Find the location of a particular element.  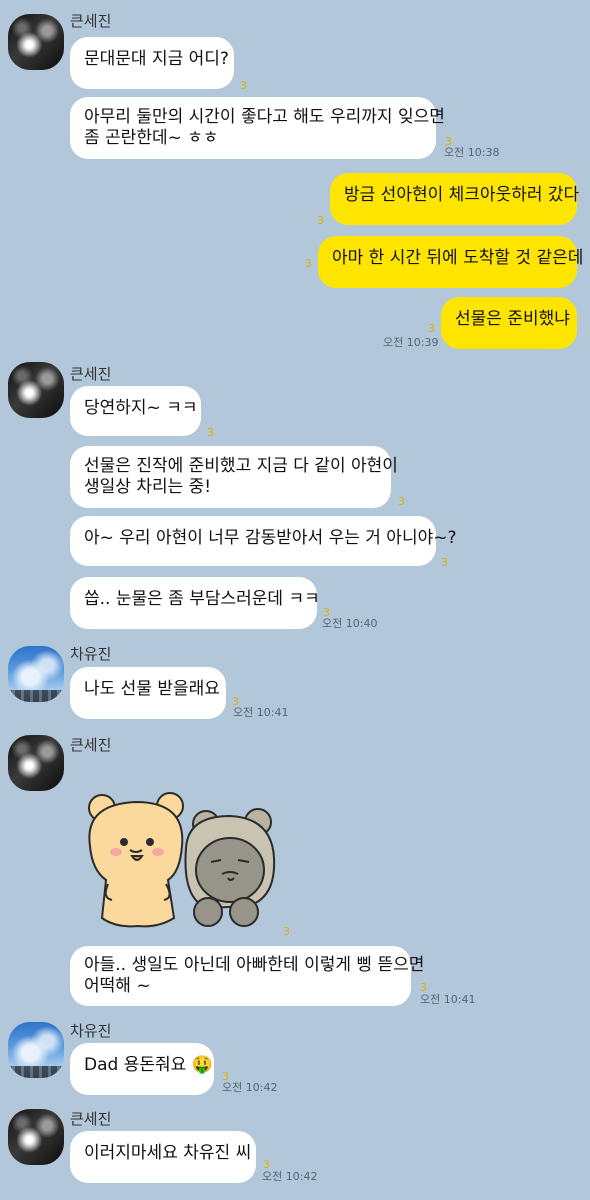

my-message-bubble: 방금 선아현이 체크아웃하러 갔다 is located at coordinates (455, 199).